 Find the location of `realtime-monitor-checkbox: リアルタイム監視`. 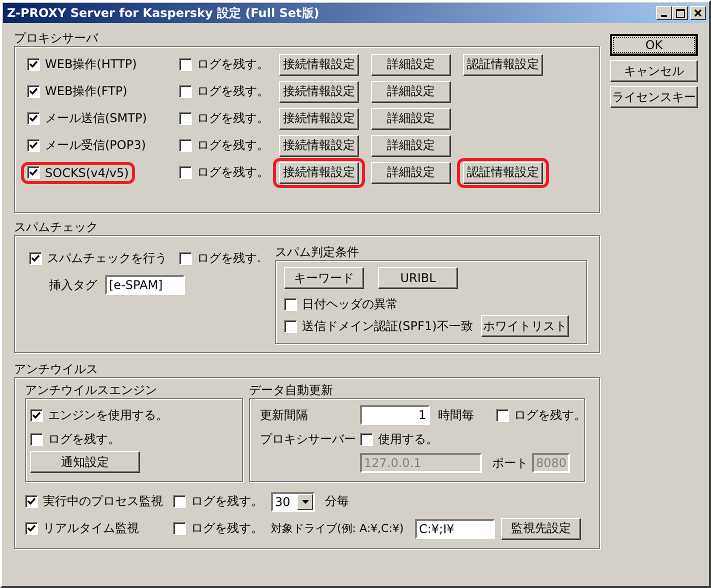

realtime-monitor-checkbox: リアルタイム監視 is located at coordinates (82, 528).